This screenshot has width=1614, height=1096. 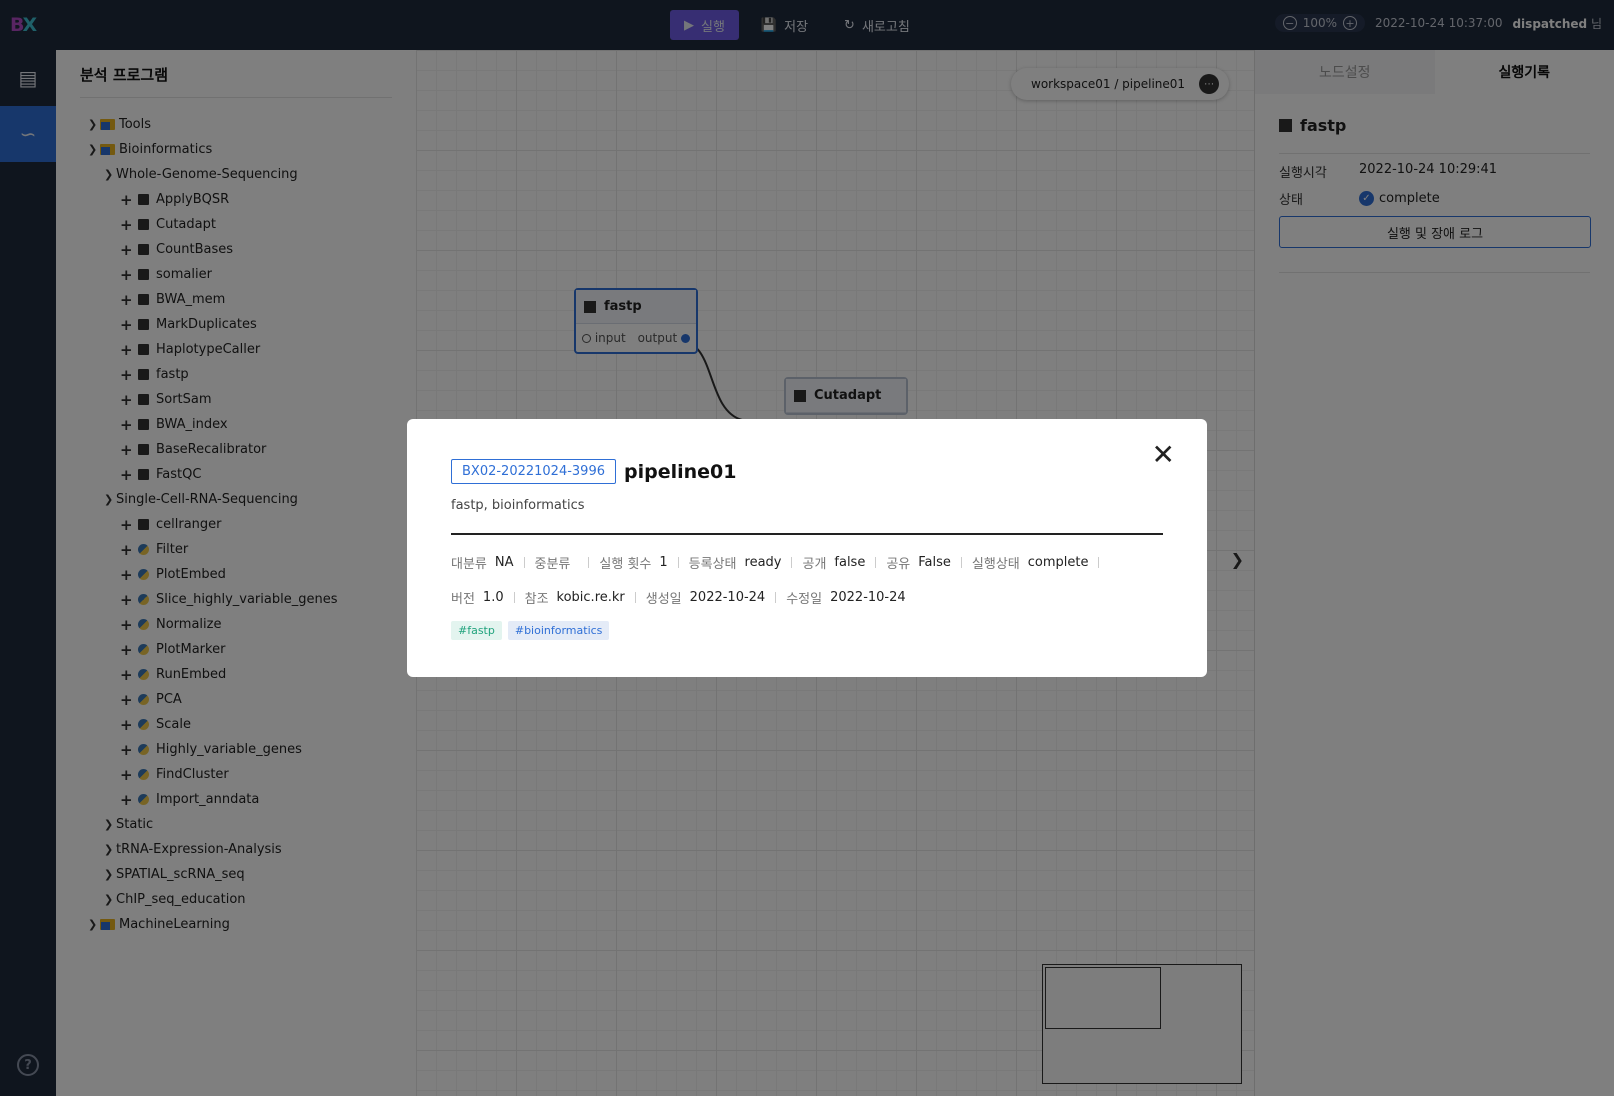 What do you see at coordinates (477, 597) in the screenshot?
I see `meta-item: 버전 1.0` at bounding box center [477, 597].